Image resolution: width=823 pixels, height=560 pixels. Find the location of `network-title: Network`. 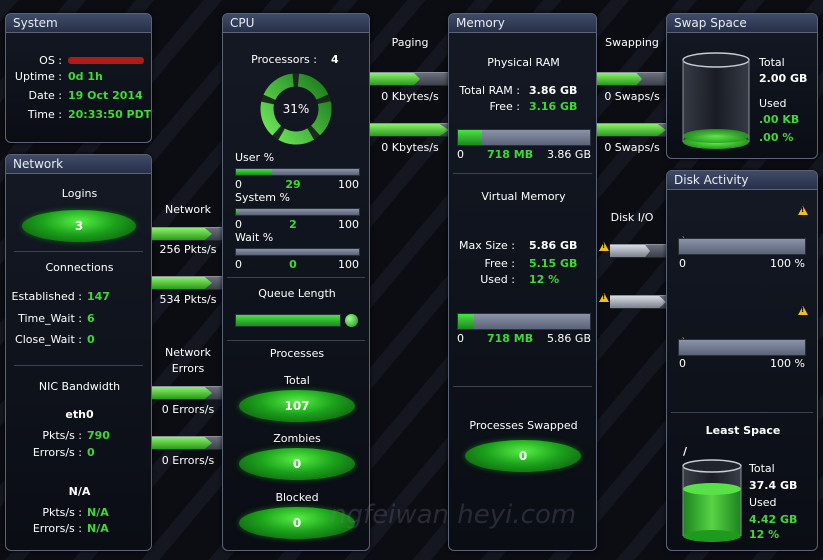

network-title: Network is located at coordinates (78, 164).